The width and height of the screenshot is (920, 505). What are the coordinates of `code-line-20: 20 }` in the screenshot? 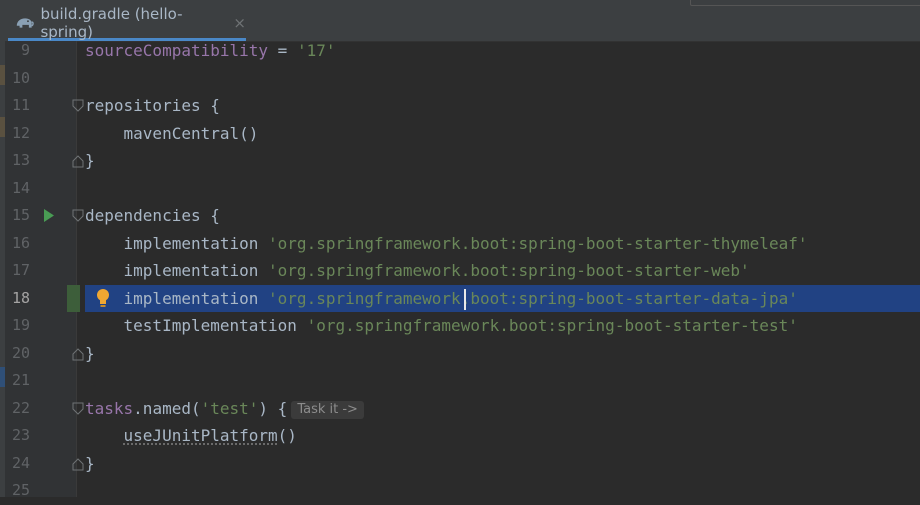 It's located at (462, 354).